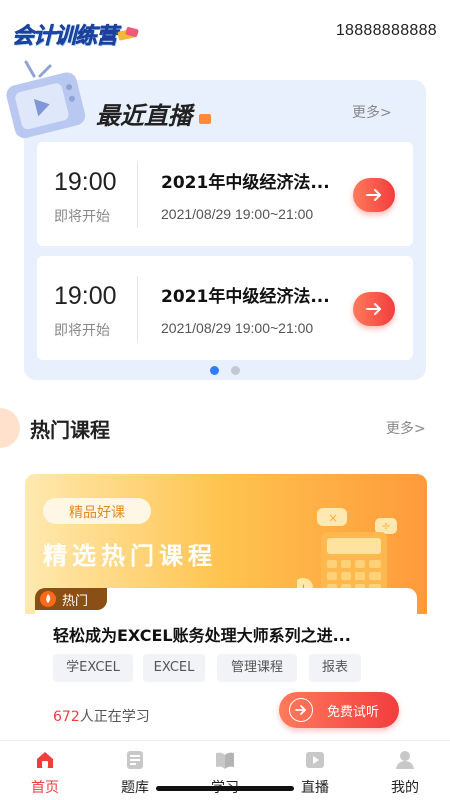 This screenshot has height=800, width=450. I want to click on tab-study: 学习, so click(225, 770).